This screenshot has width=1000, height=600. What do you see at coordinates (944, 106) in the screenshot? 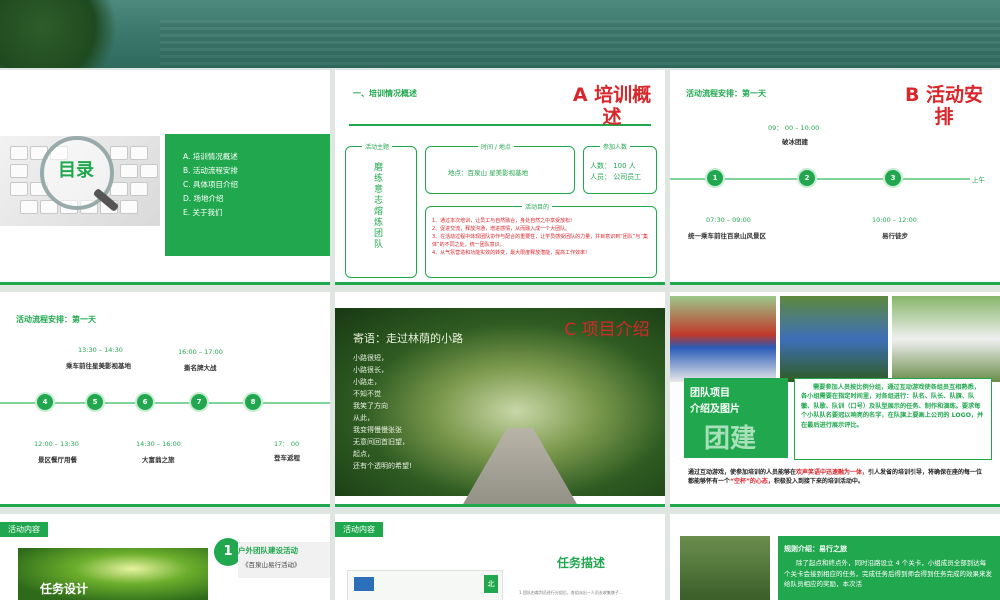
I see `big-title: B 活动安排` at bounding box center [944, 106].